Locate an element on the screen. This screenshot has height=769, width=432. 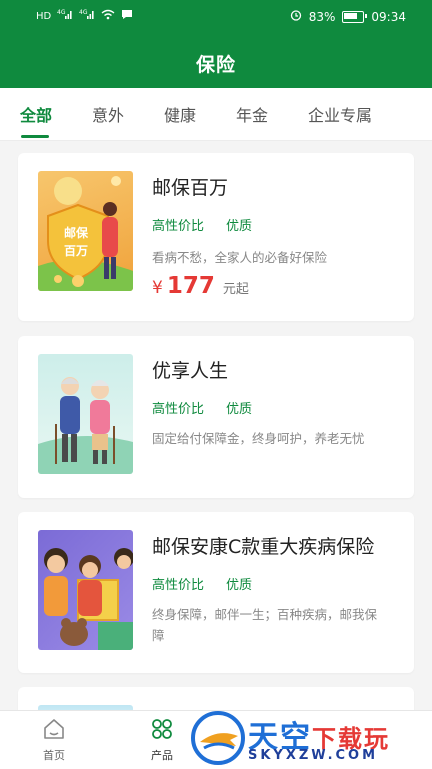
signal-icon-1: 4G is located at coordinates (65, 16).